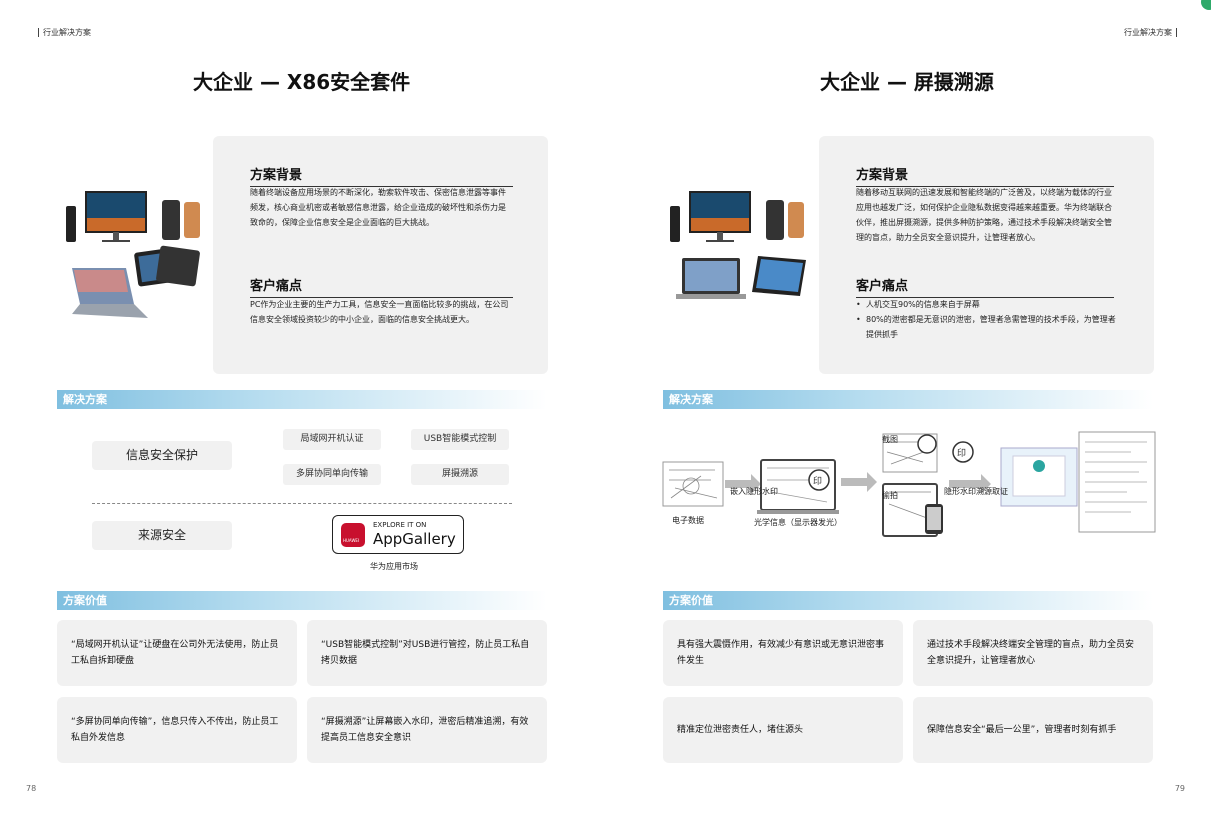  I want to click on label-extract: 隐形水印溯源取证, so click(976, 491).